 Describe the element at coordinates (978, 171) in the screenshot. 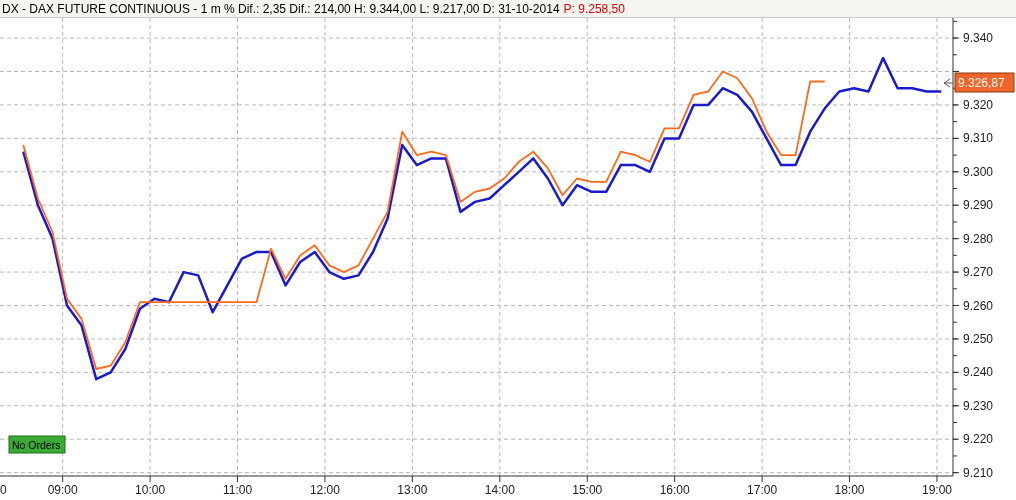

I see `axis-label: 9.300` at that location.